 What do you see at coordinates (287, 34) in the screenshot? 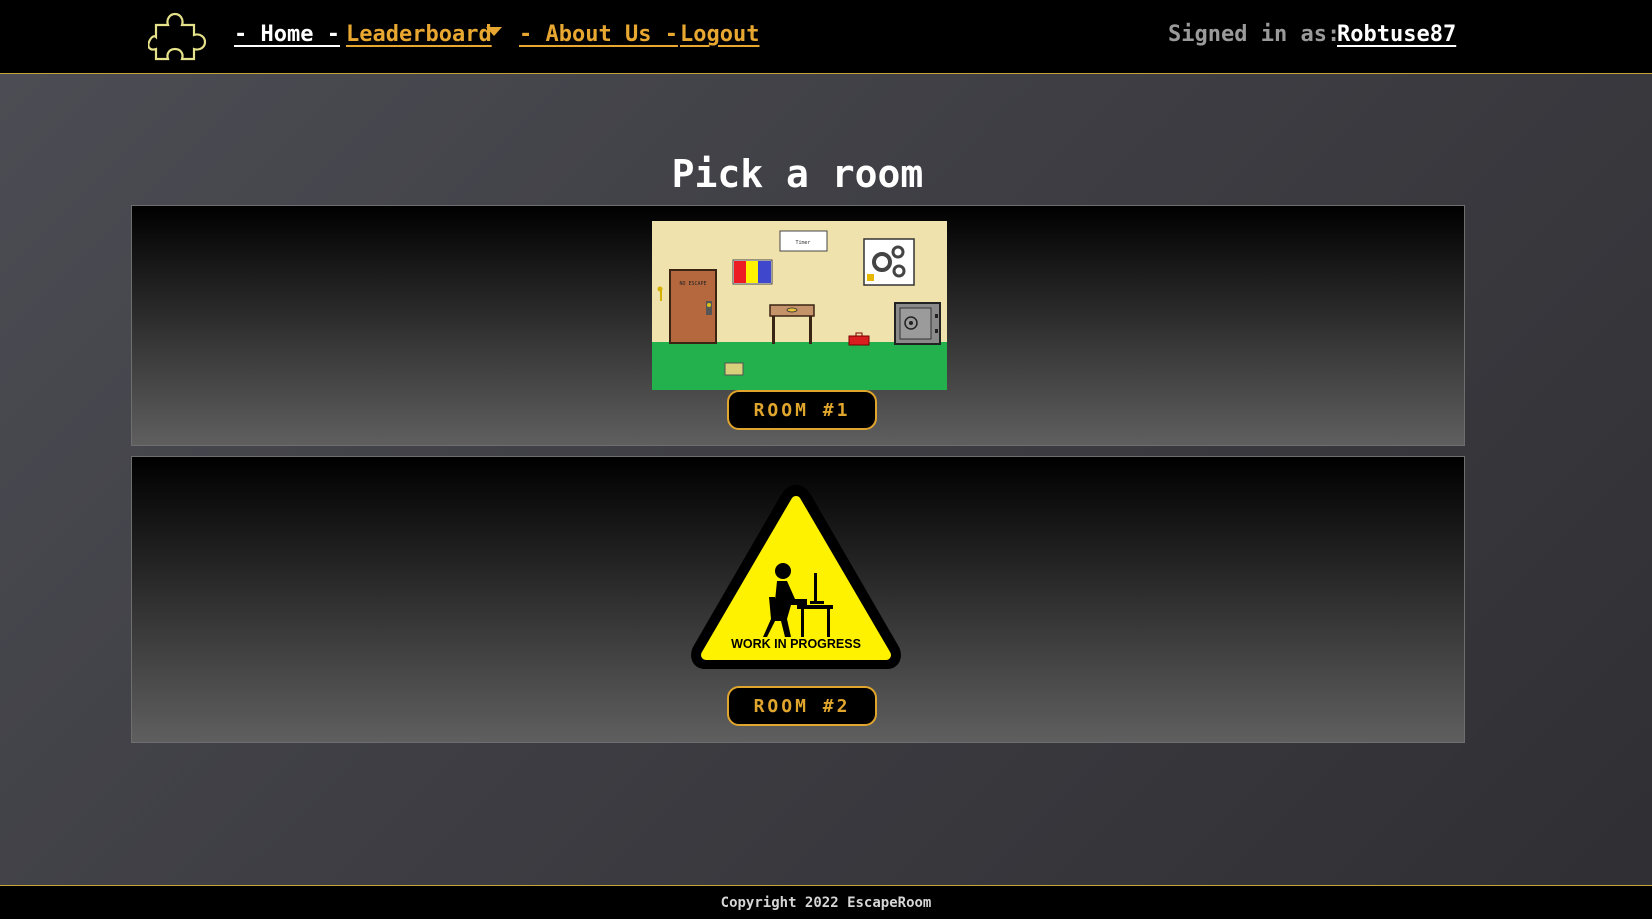
I see `nav-home-link: - Home -` at bounding box center [287, 34].